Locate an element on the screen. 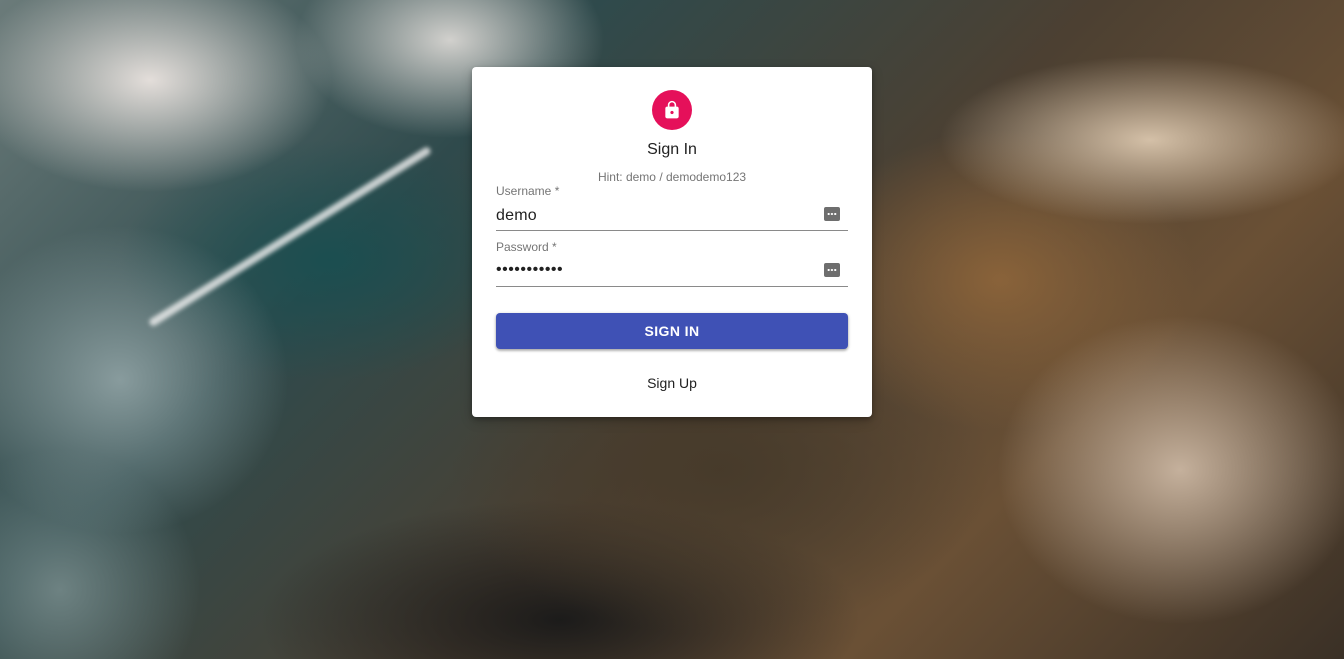  sign-in-button: SIGN IN is located at coordinates (672, 331).